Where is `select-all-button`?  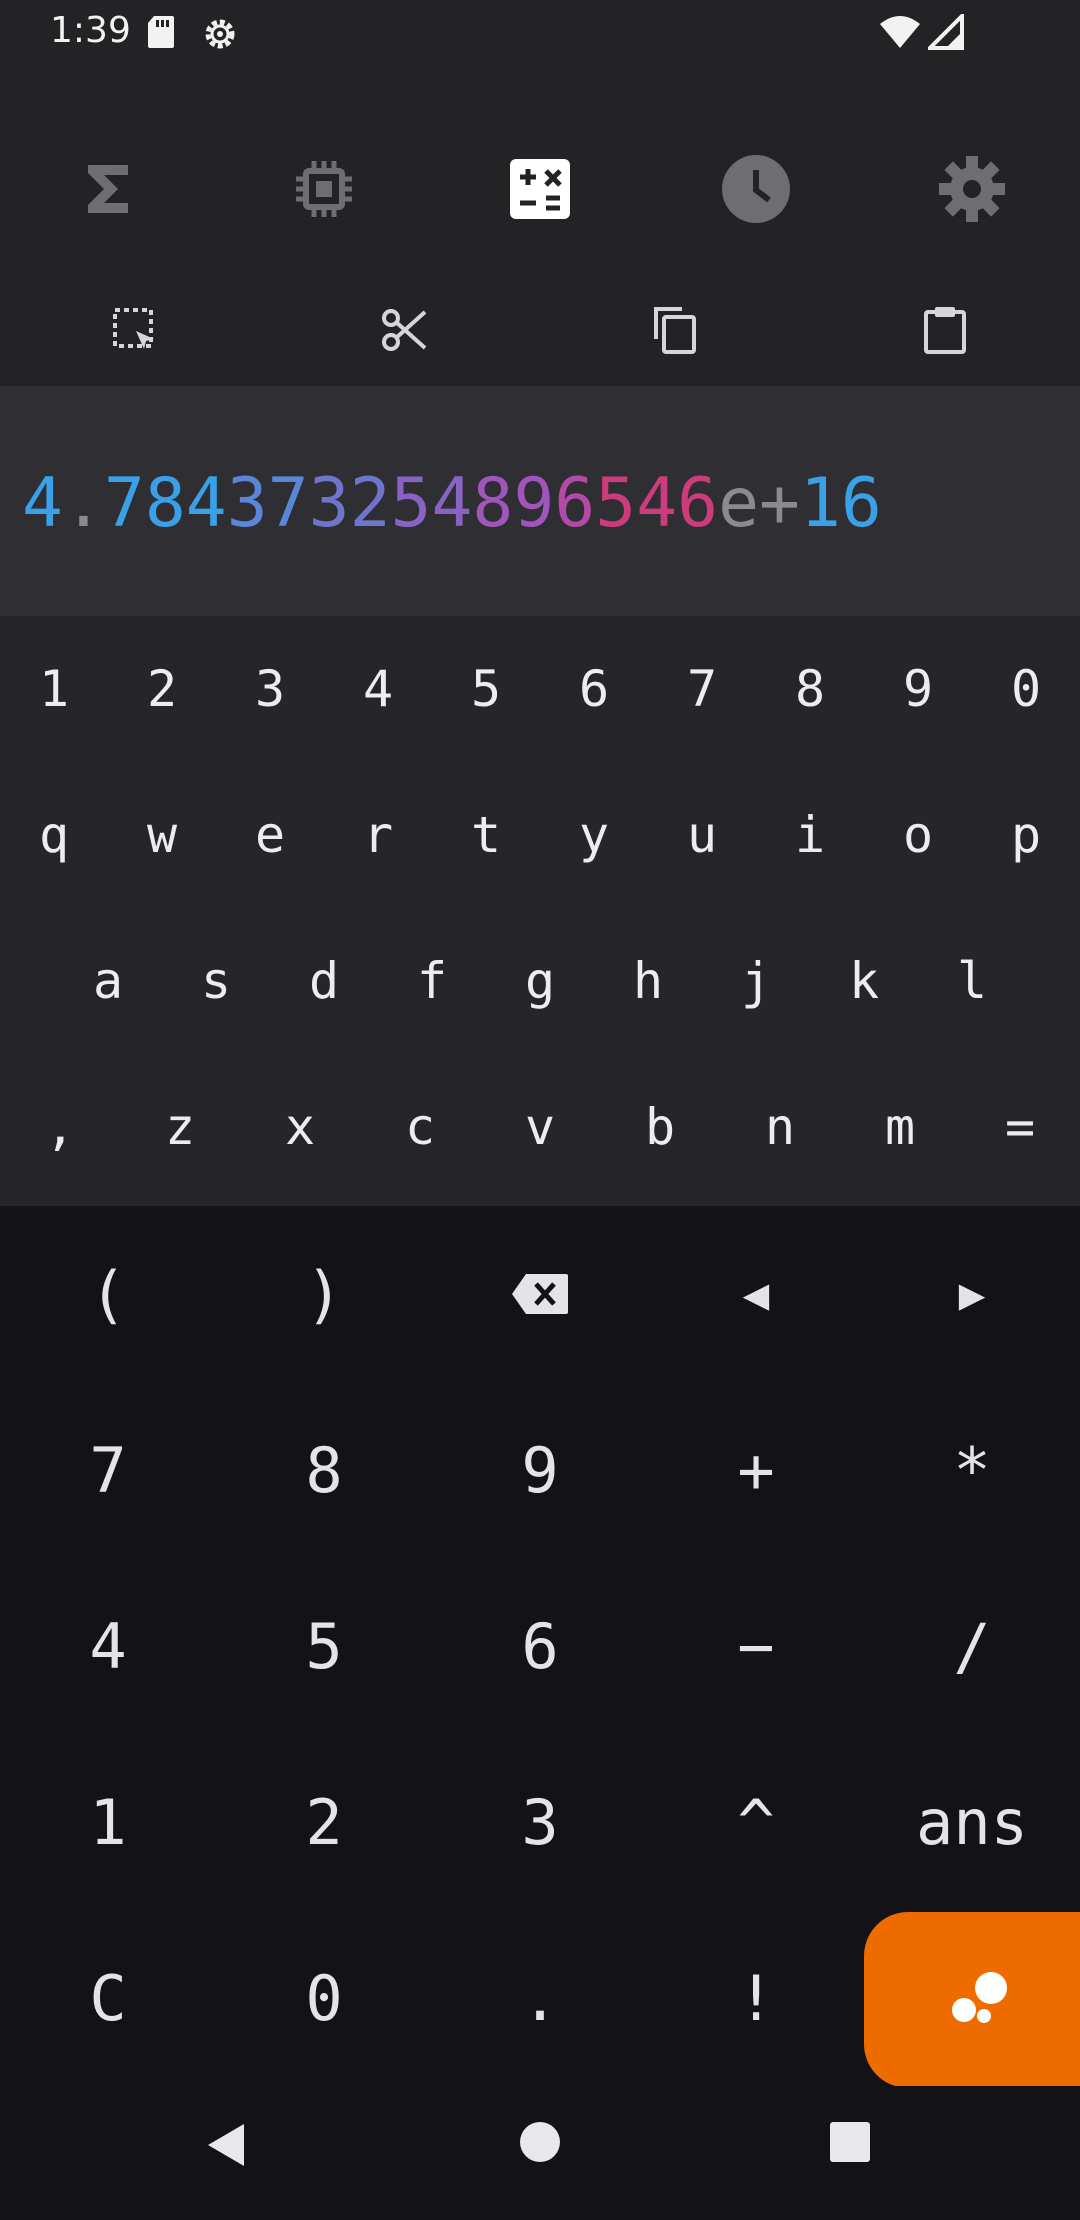
select-all-button is located at coordinates (135, 332).